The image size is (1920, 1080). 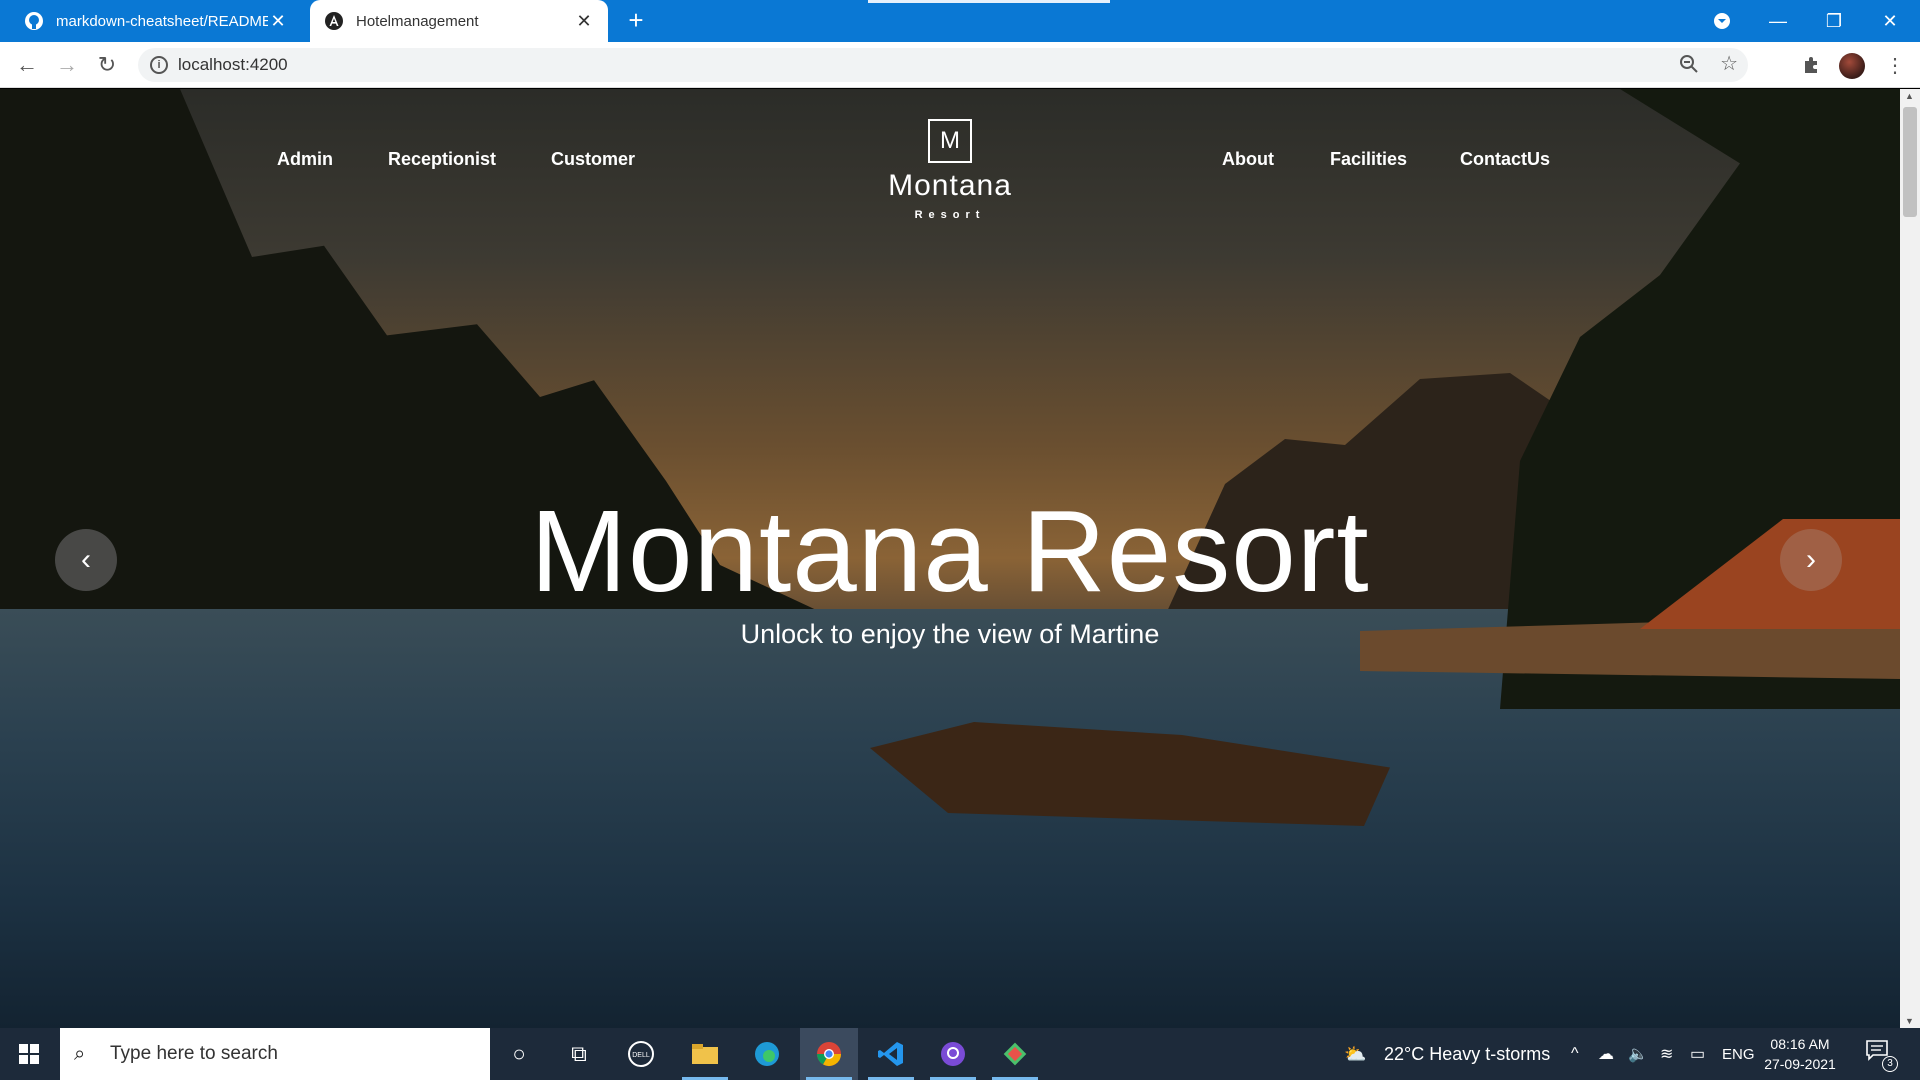 What do you see at coordinates (194, 1053) in the screenshot?
I see `search-placeholder: Type here to search` at bounding box center [194, 1053].